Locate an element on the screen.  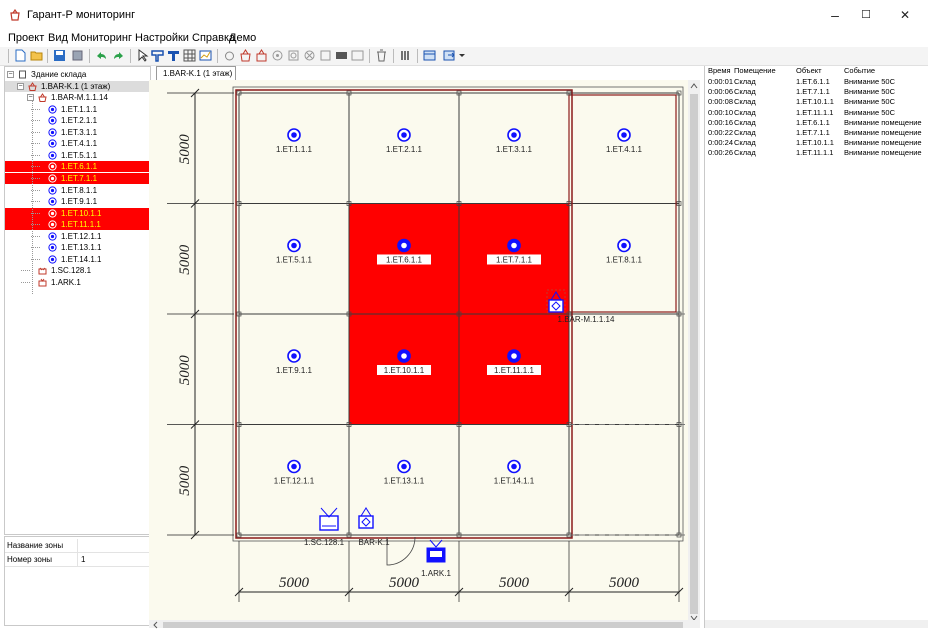
tree-node: 1.ET.8.1.1 is located at coordinates (77, 190).